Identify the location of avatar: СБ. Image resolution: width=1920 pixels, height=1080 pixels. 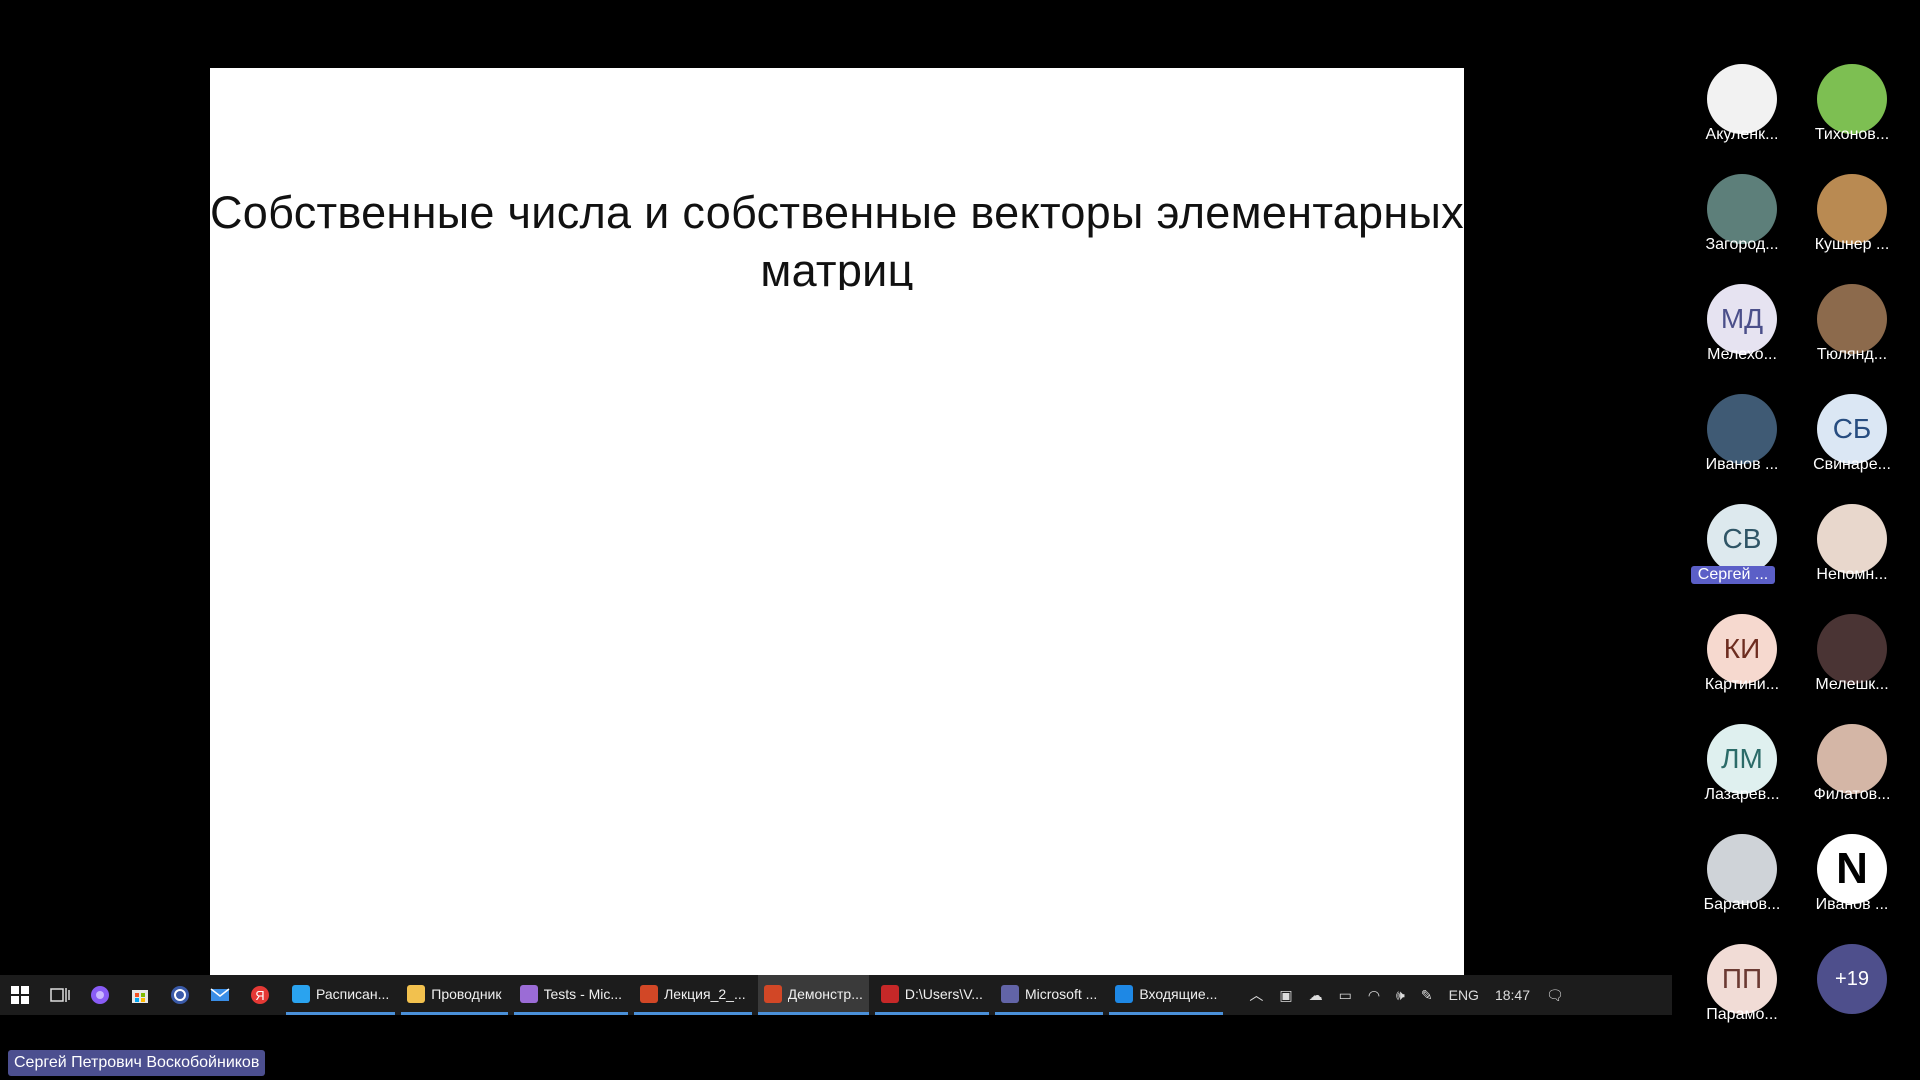
(1852, 429).